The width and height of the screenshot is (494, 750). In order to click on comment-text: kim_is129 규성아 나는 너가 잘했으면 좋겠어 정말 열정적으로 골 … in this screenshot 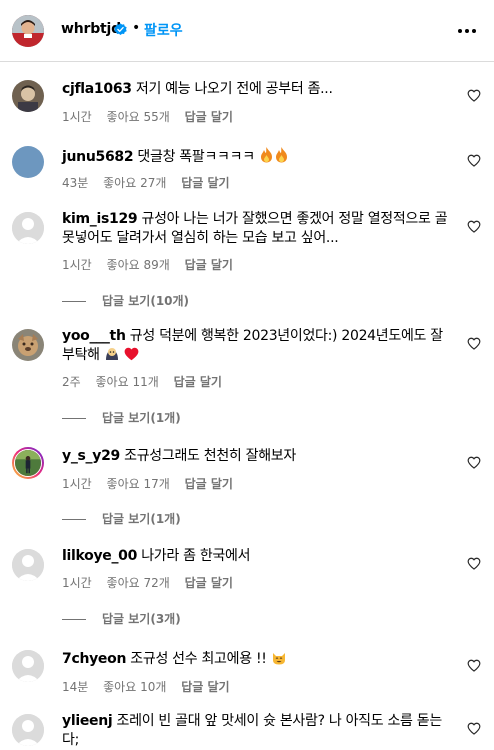, I will do `click(260, 229)`.